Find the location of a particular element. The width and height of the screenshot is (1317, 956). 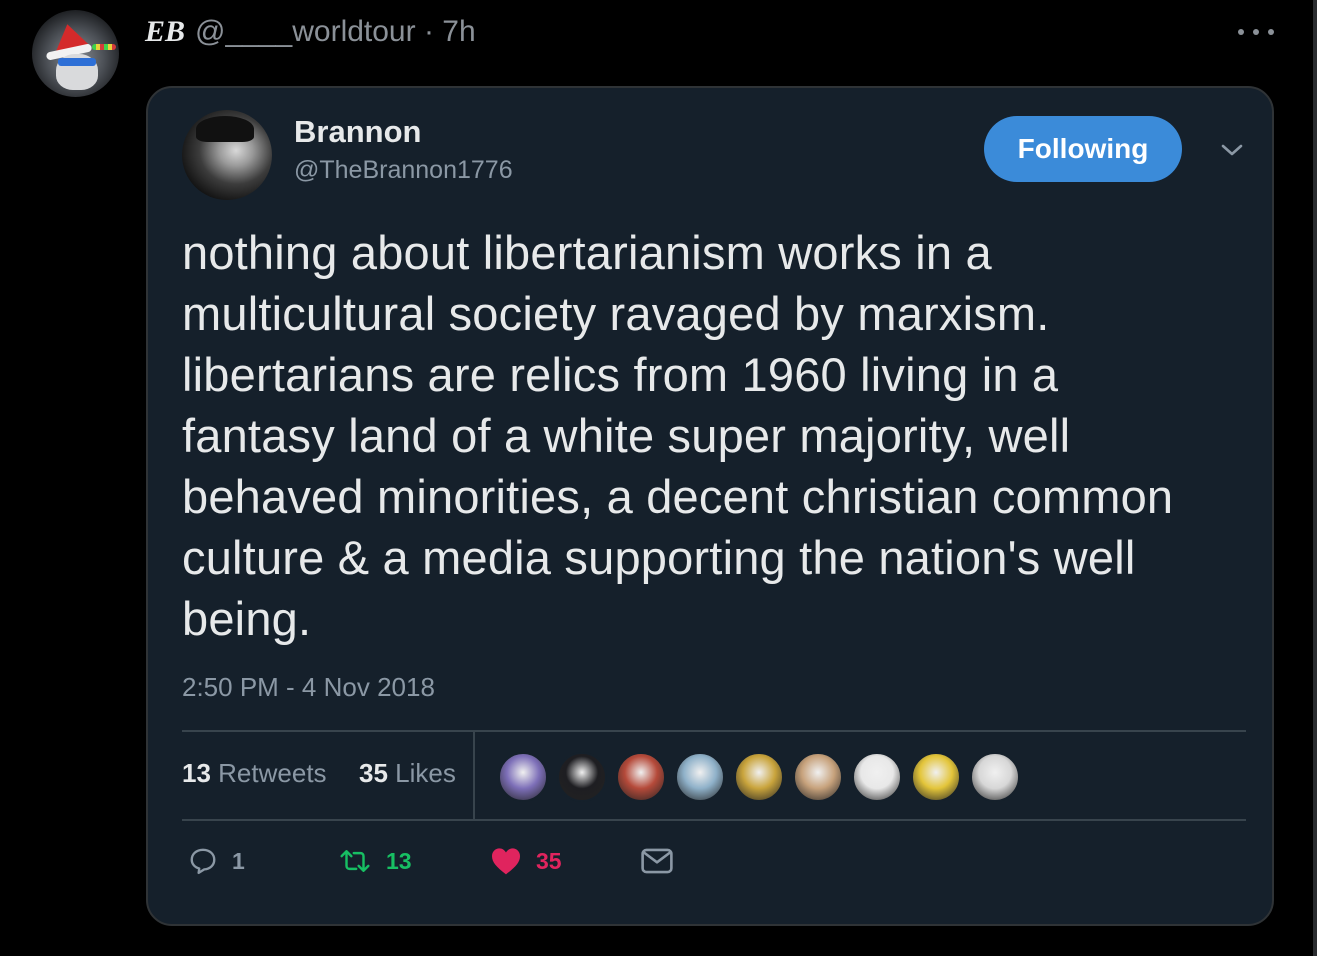

likes-label: Likes is located at coordinates (425, 773).